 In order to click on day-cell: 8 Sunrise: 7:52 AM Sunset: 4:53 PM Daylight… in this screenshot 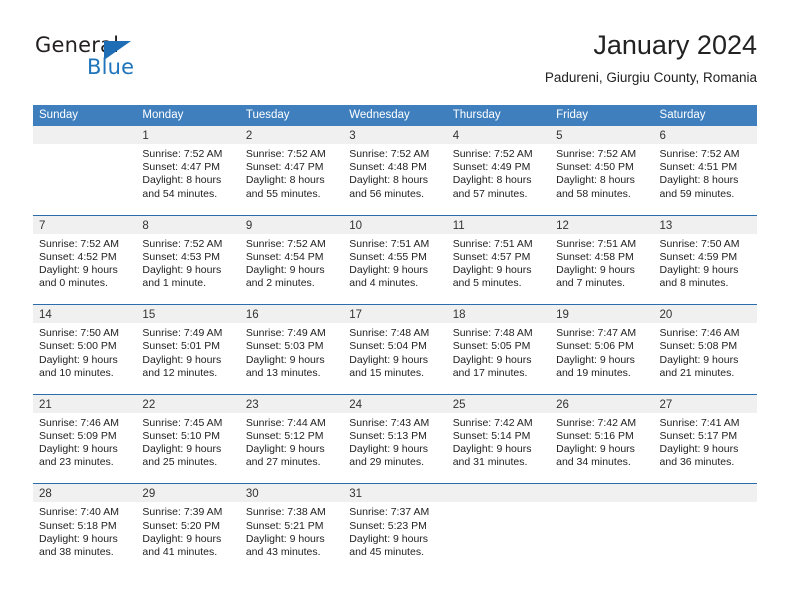, I will do `click(188, 260)`.